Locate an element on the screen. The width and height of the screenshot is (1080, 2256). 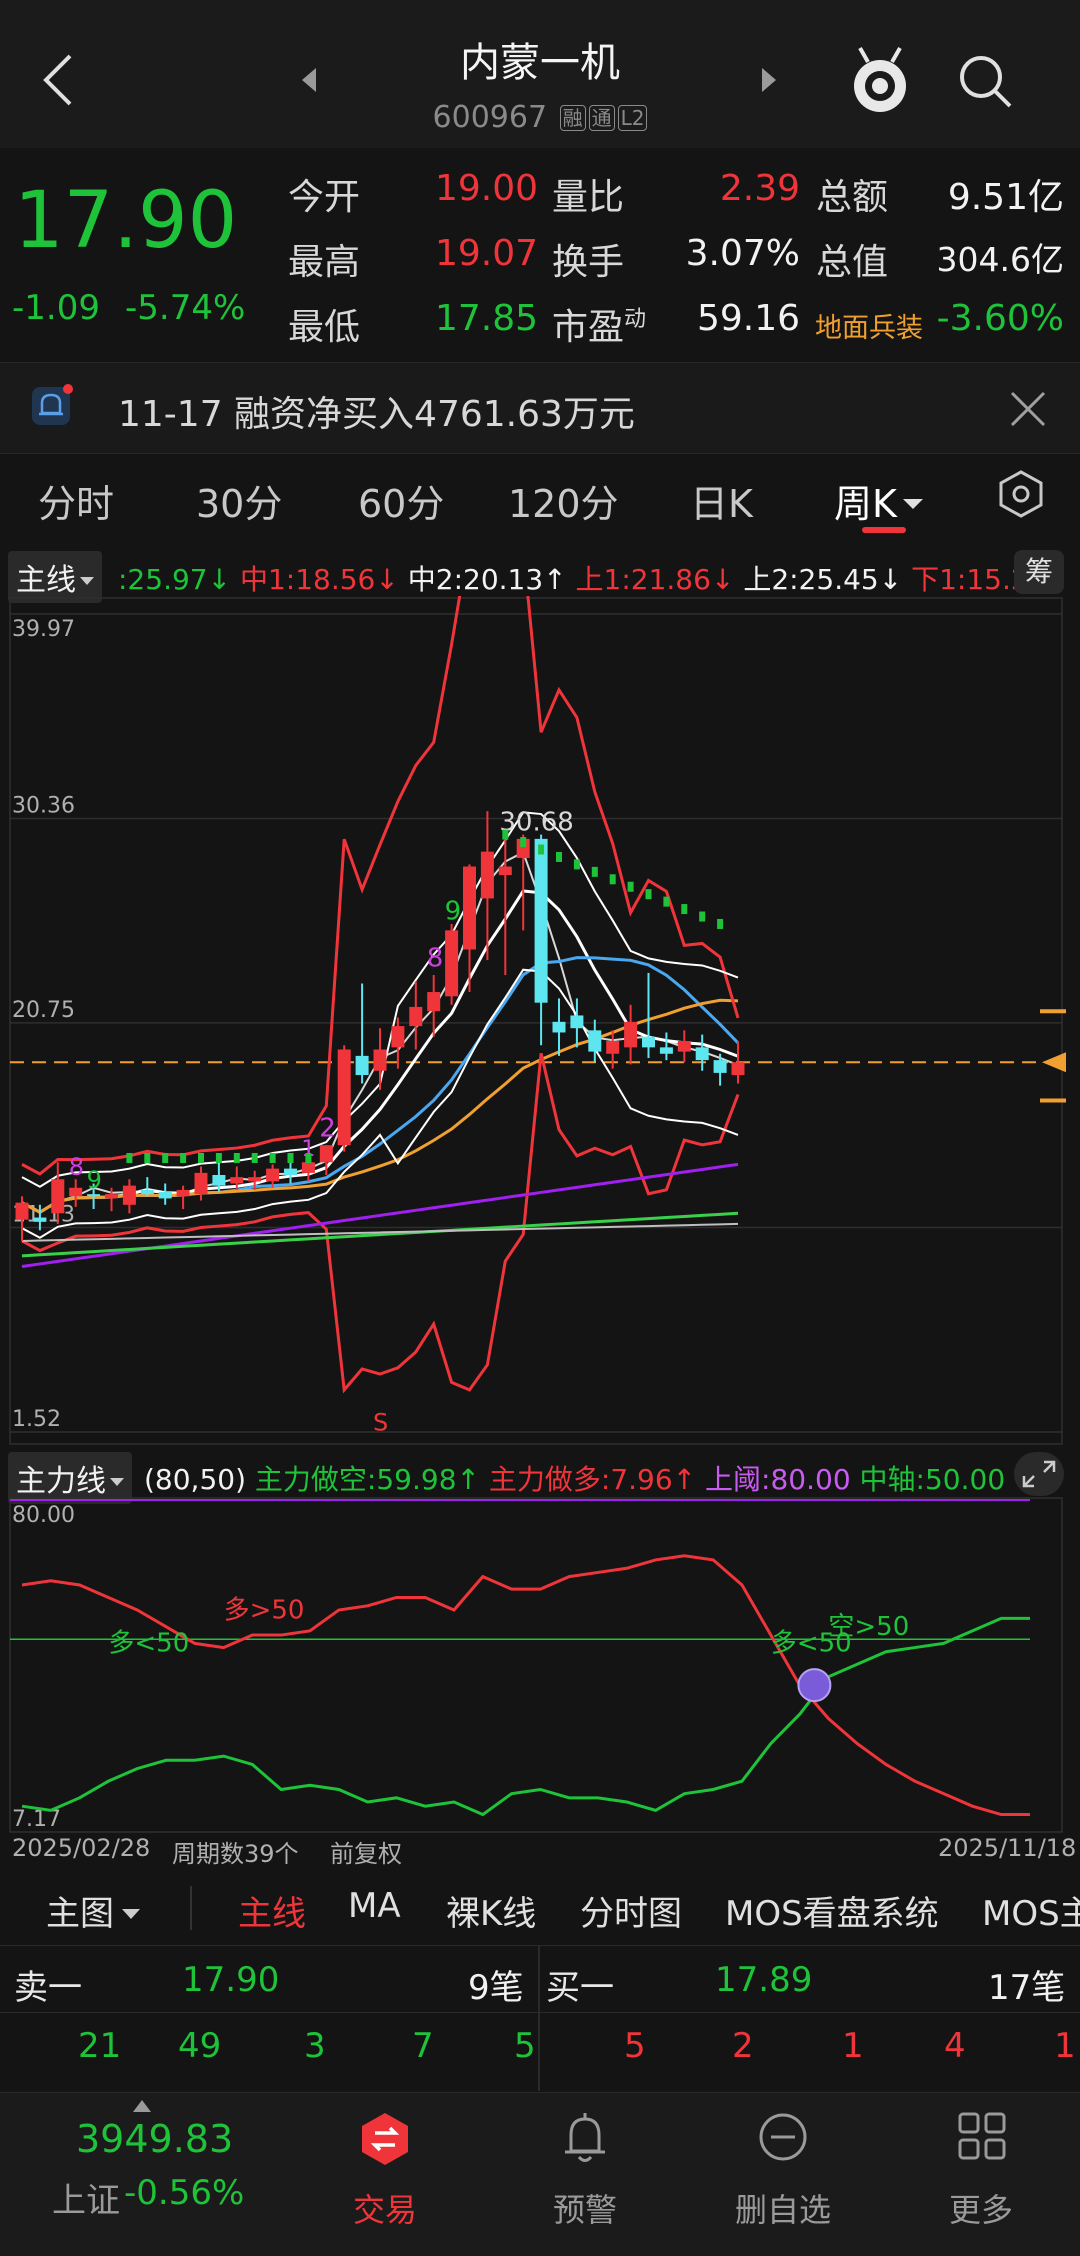
open-label: 今开 is located at coordinates (324, 197).